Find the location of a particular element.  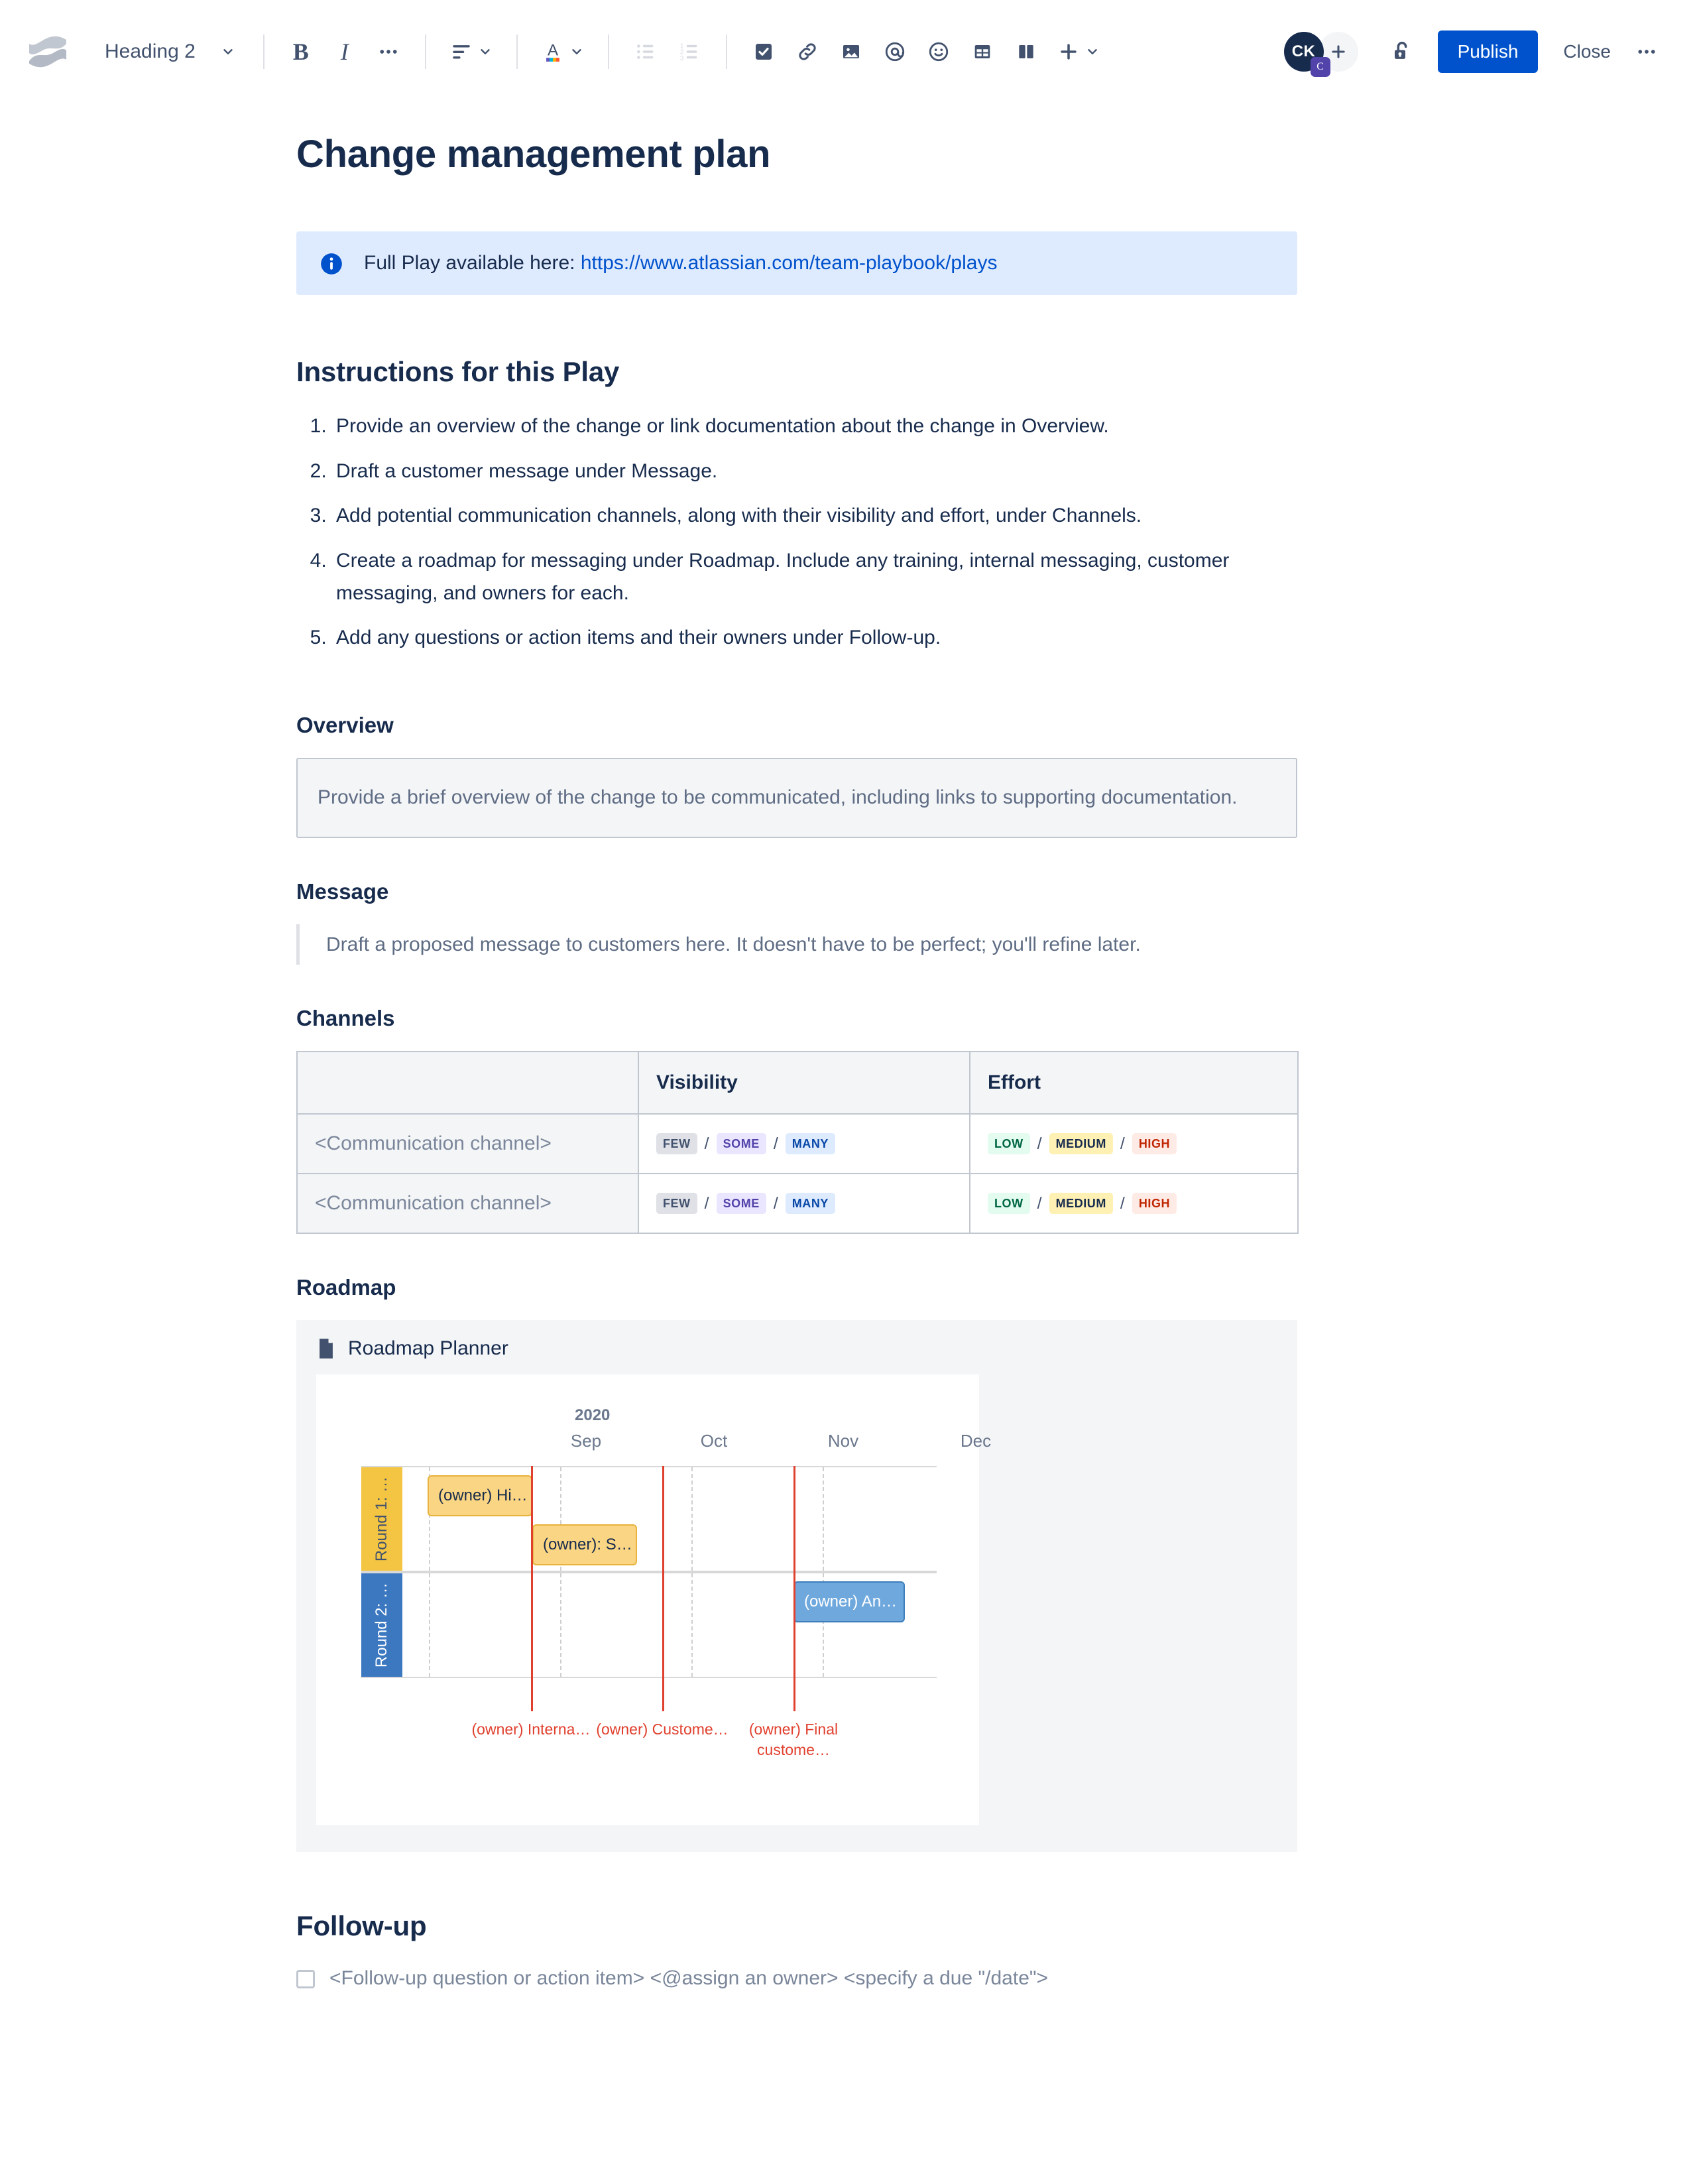

emoji-icon is located at coordinates (938, 51).